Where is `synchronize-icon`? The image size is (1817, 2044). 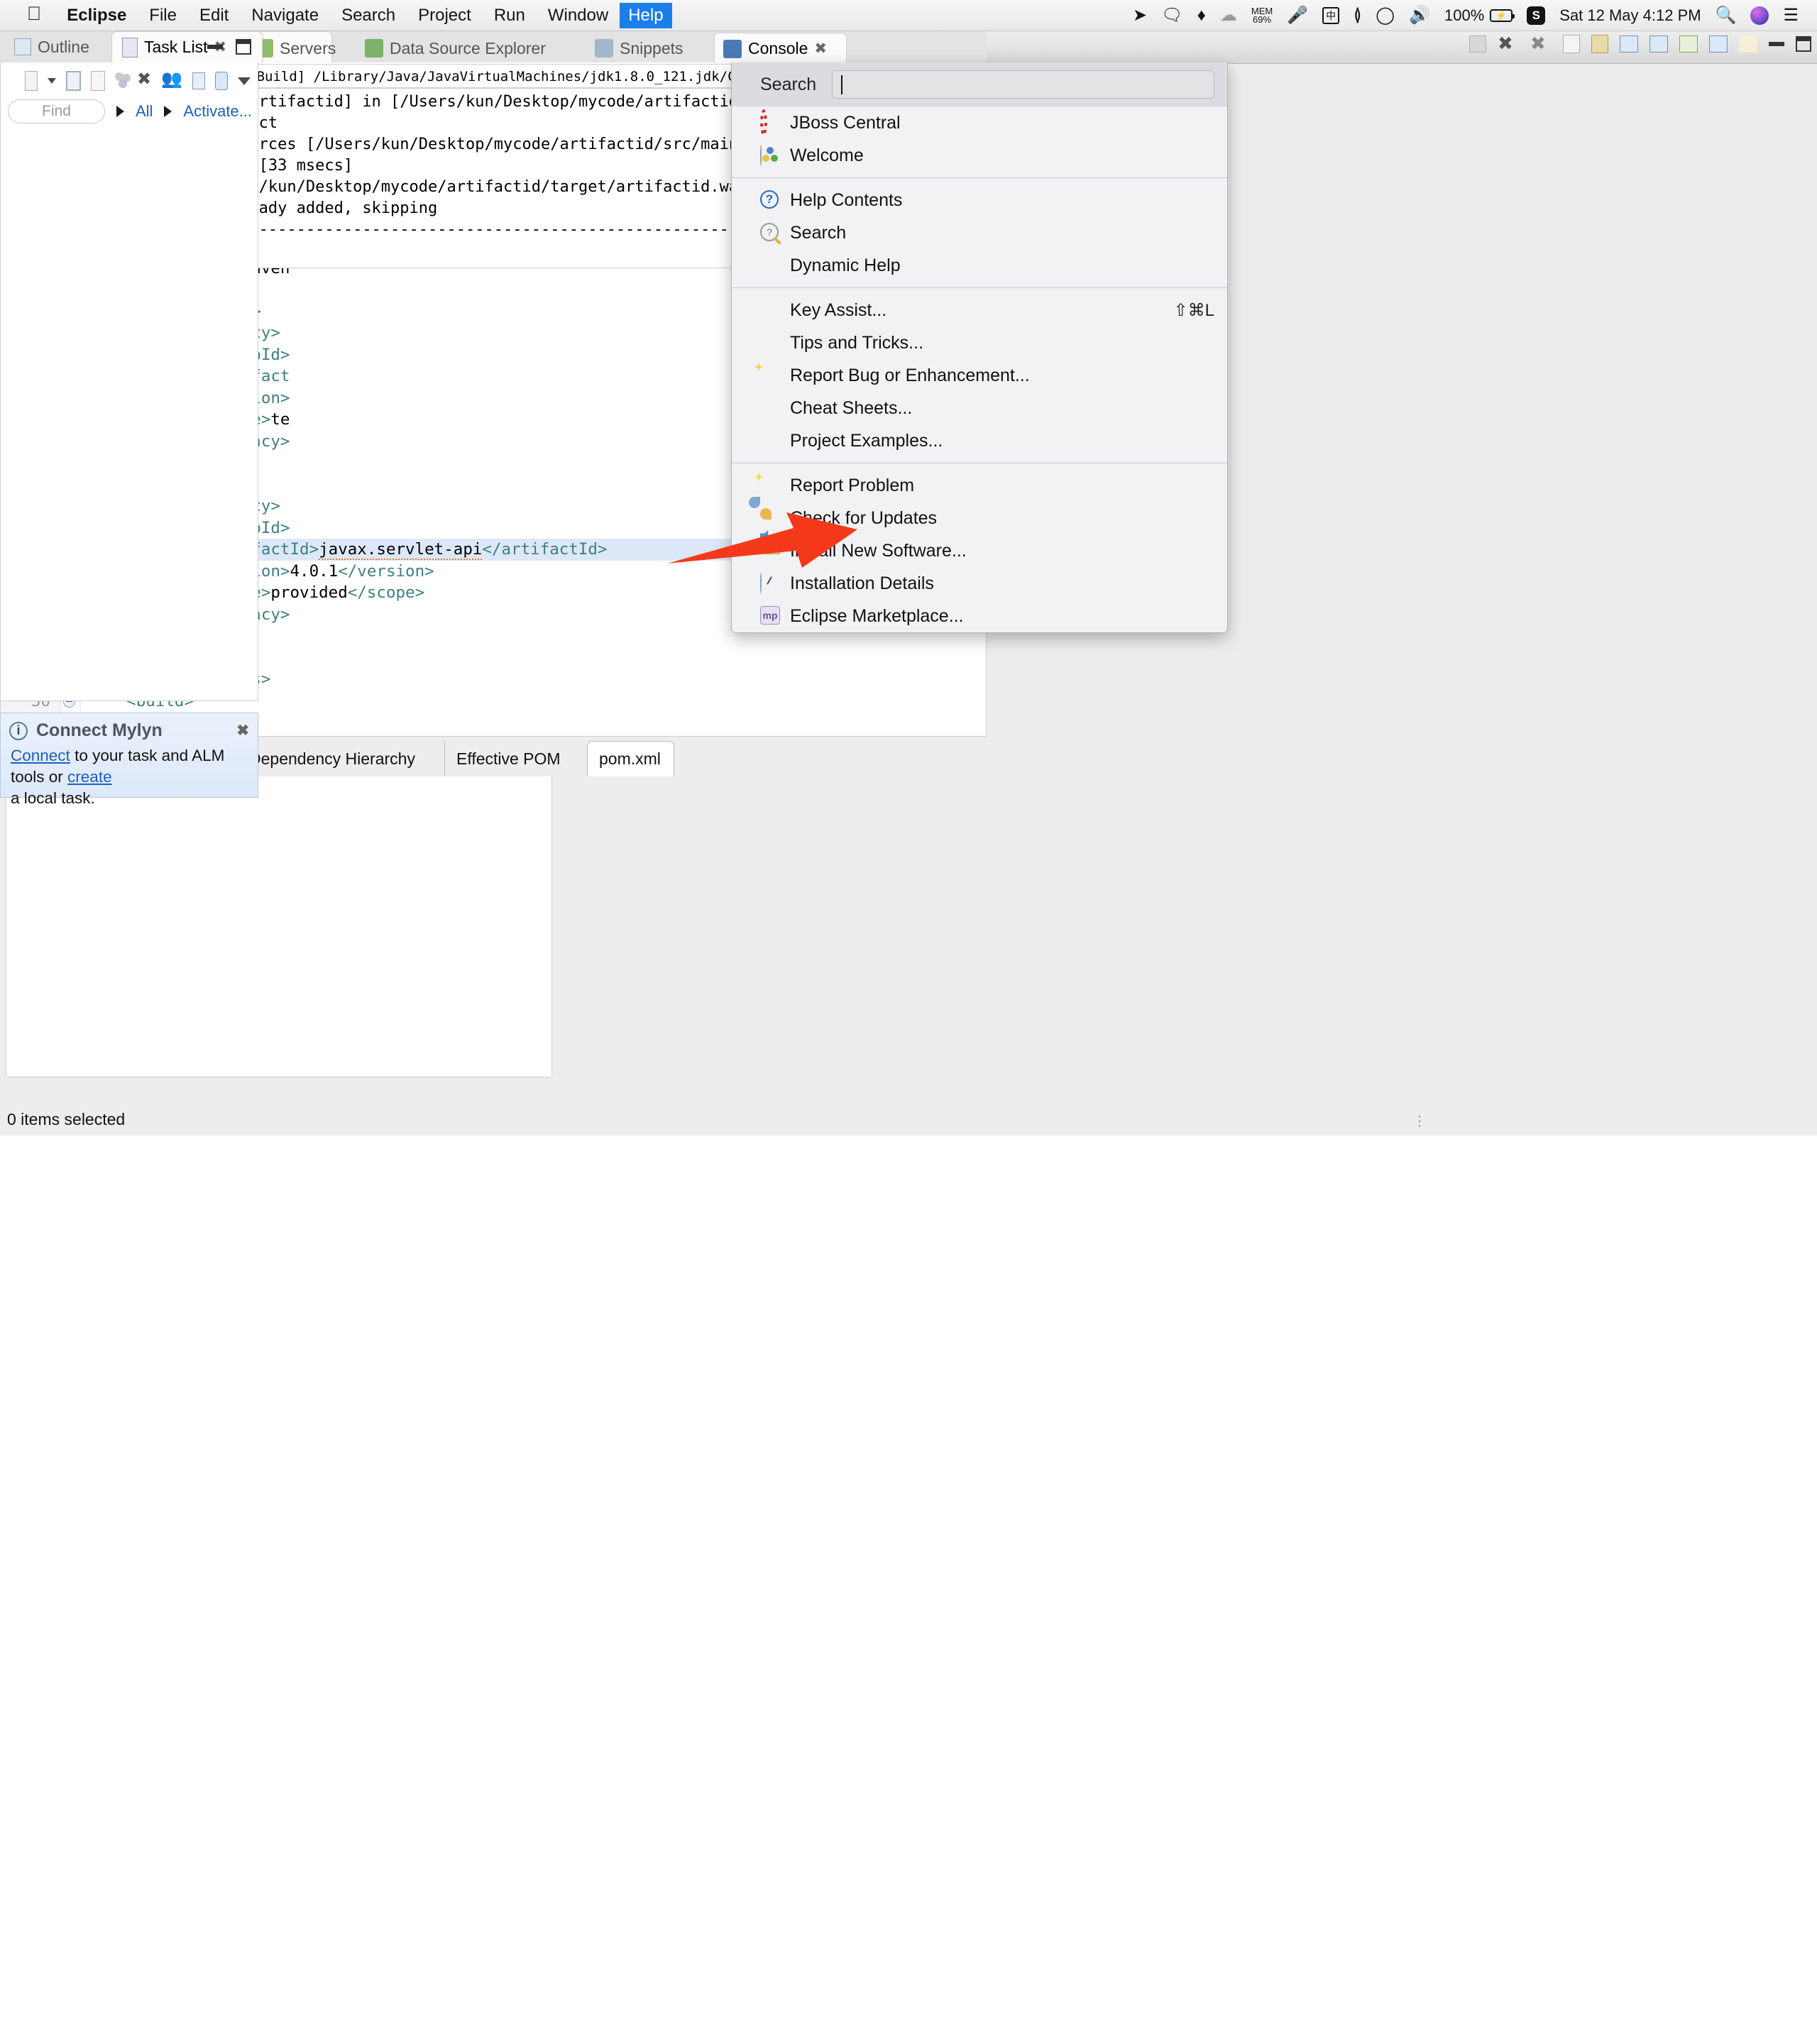 synchronize-icon is located at coordinates (221, 81).